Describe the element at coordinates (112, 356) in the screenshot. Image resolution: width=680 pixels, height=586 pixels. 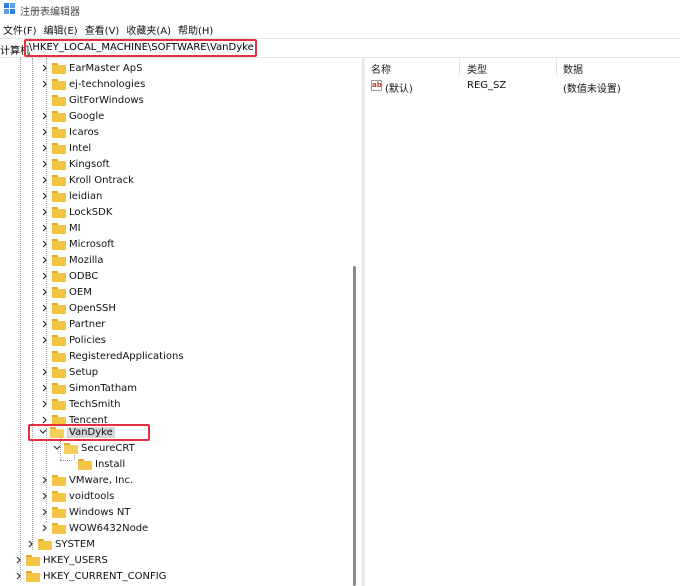
I see `tree-node: RegisteredApplications` at that location.